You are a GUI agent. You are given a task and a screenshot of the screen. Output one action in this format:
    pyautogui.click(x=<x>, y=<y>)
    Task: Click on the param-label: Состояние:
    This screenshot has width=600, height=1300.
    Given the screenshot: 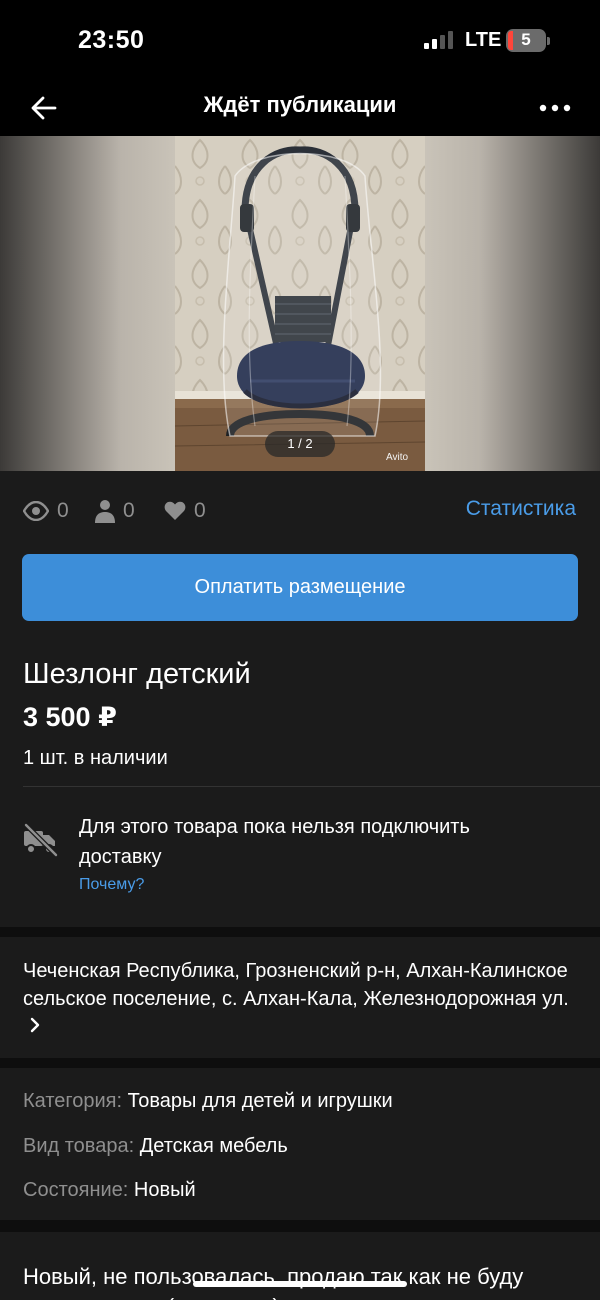 What is the action you would take?
    pyautogui.click(x=76, y=1190)
    